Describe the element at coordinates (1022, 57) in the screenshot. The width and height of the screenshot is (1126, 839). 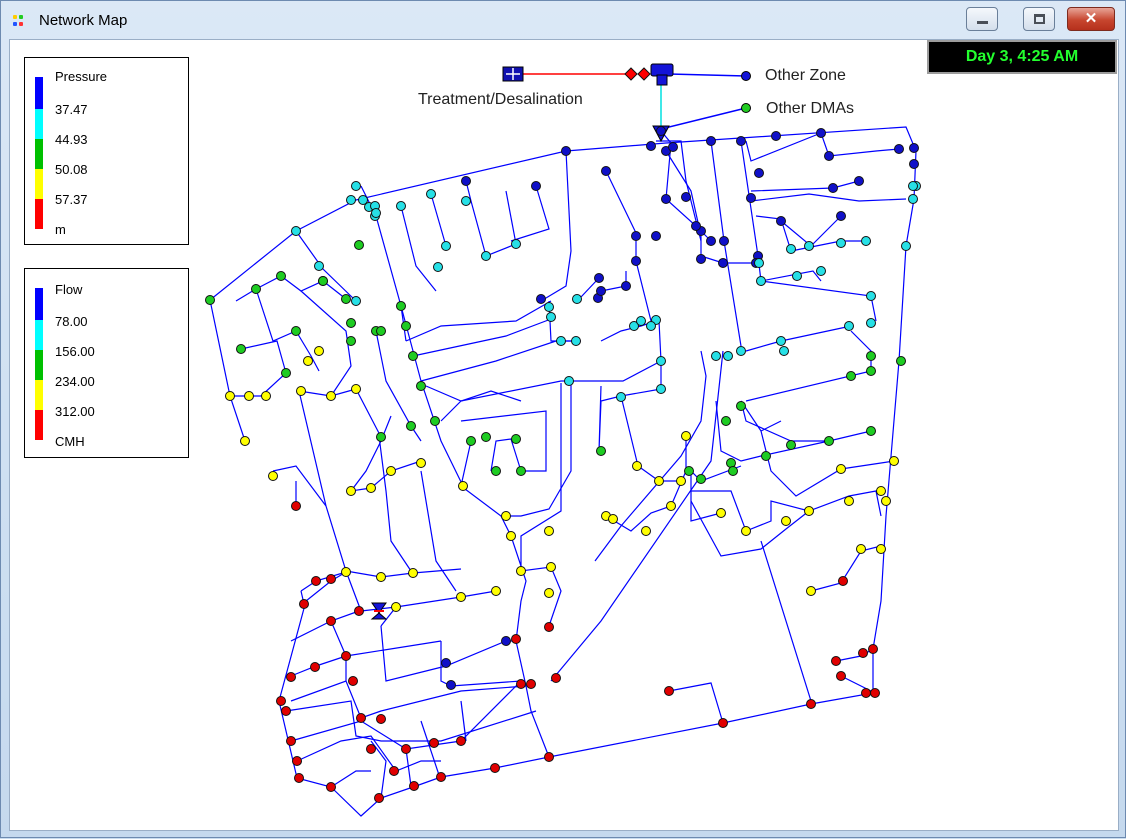
I see `simulation-clock: Day 3, 4:25 AM` at that location.